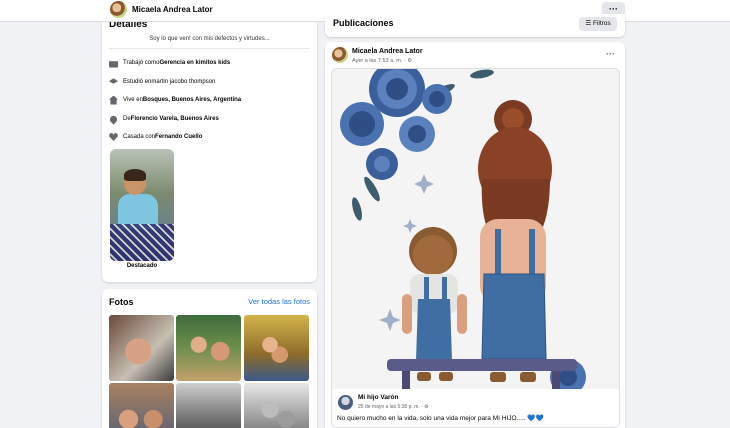 This screenshot has width=730, height=428. What do you see at coordinates (378, 397) in the screenshot?
I see `shared-page-name: Mi hijo Varón` at bounding box center [378, 397].